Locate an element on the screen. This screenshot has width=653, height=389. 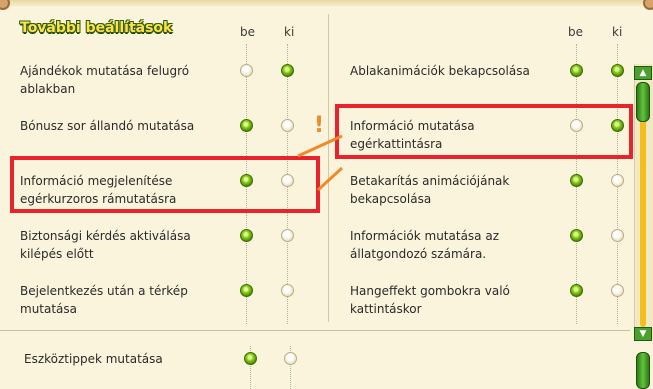
arrow-down-icon: ▼ is located at coordinates (643, 334).